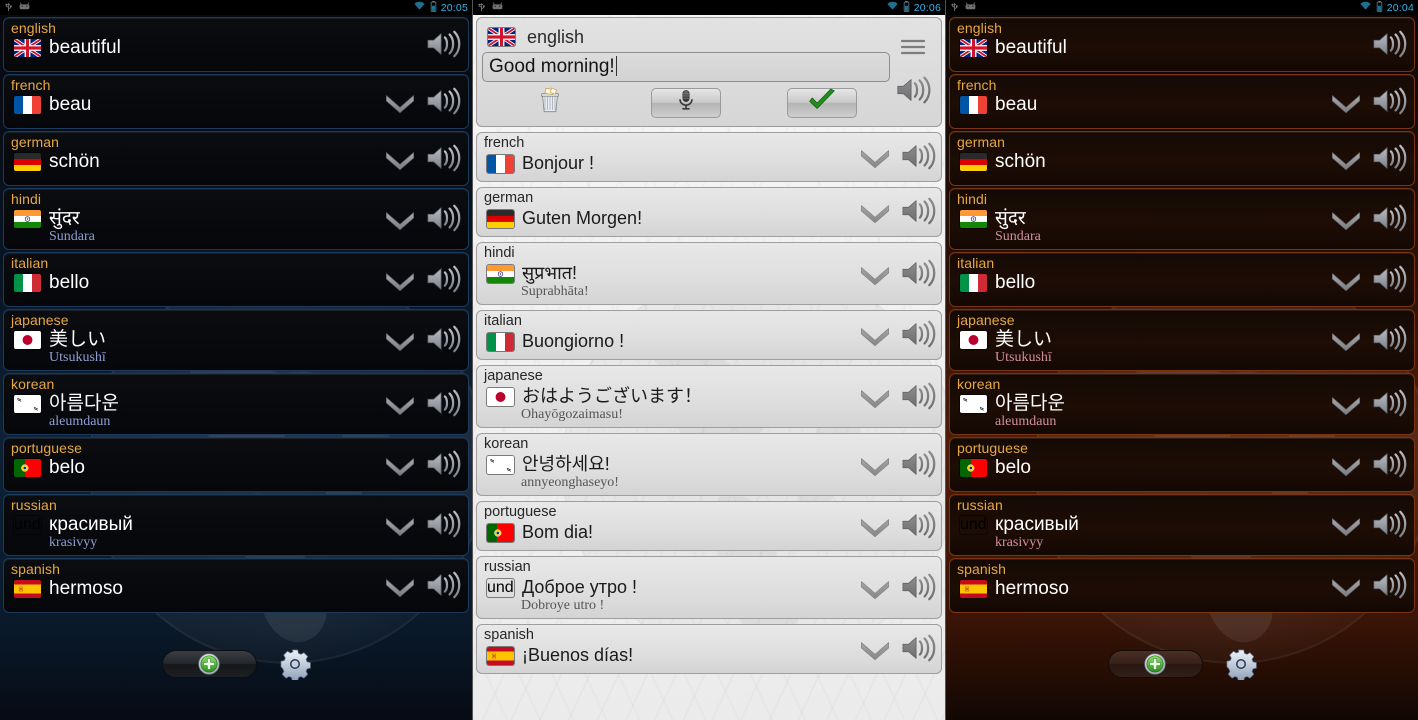 This screenshot has height=720, width=1418. What do you see at coordinates (709, 273) in the screenshot?
I see `translation-row: hindi सुप्रभात! Suprabhāta!` at bounding box center [709, 273].